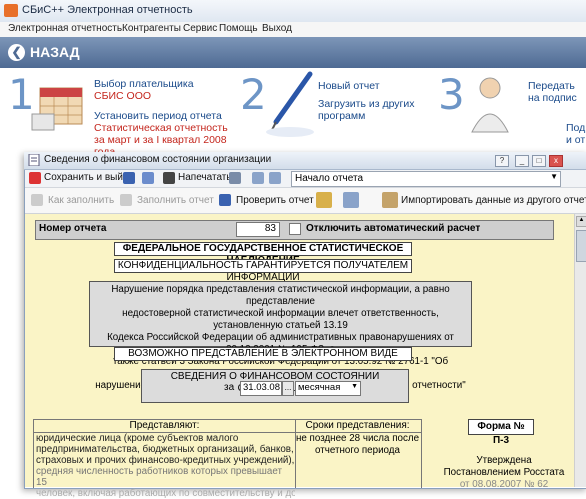  I want to click on step1-subtitle: СБИС ООО, so click(122, 96).